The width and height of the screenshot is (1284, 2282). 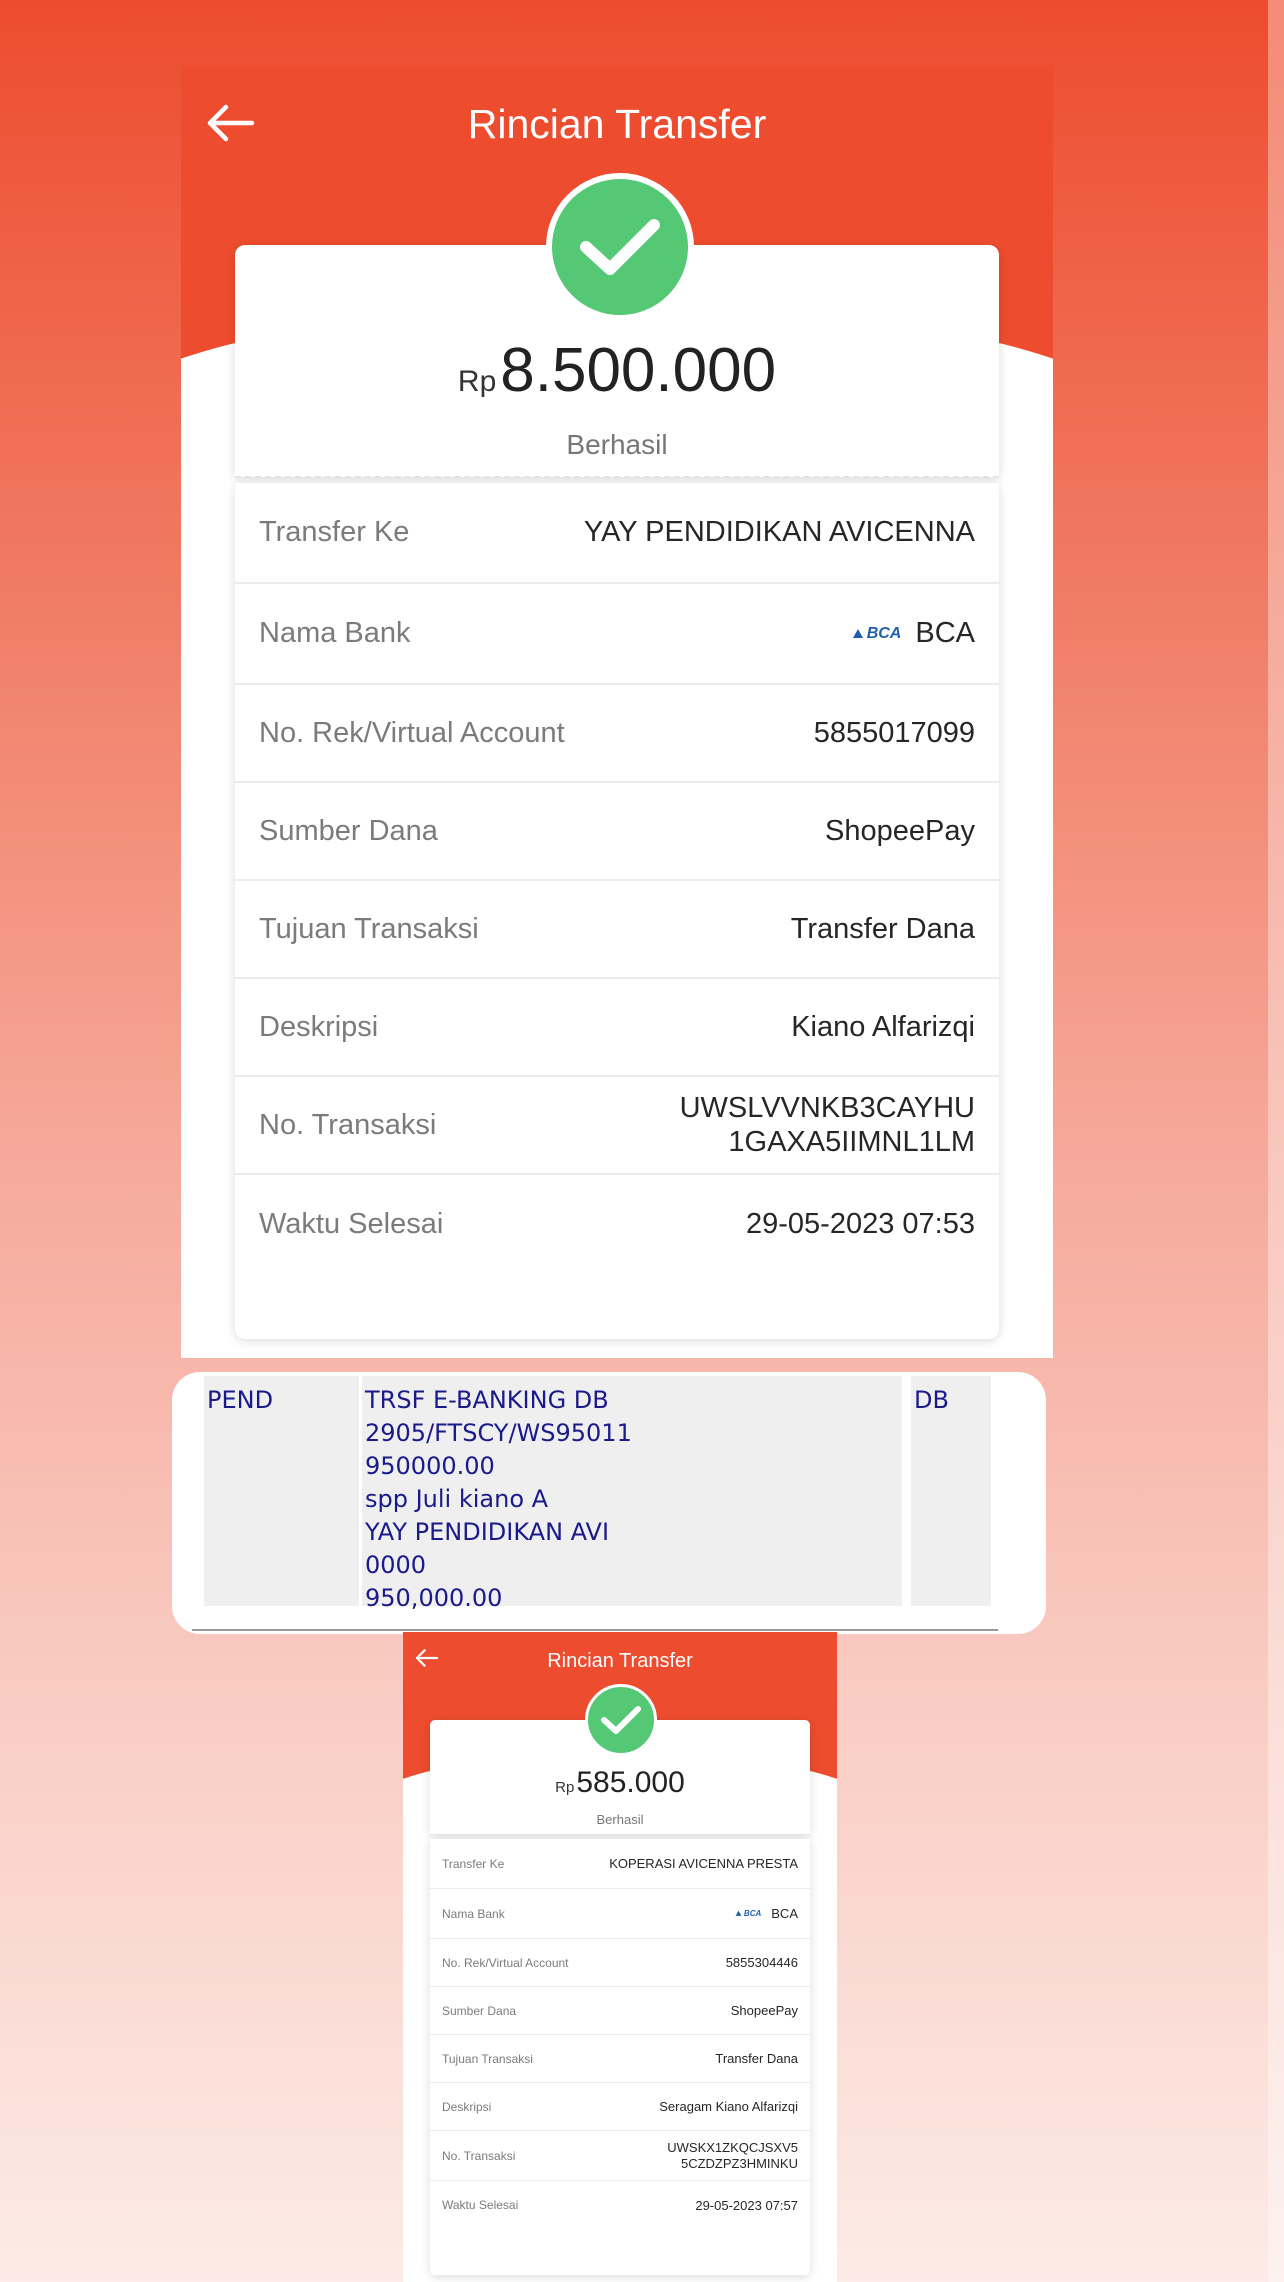 What do you see at coordinates (728, 2106) in the screenshot?
I see `detail-value: Seragam Kiano Alfarizqi` at bounding box center [728, 2106].